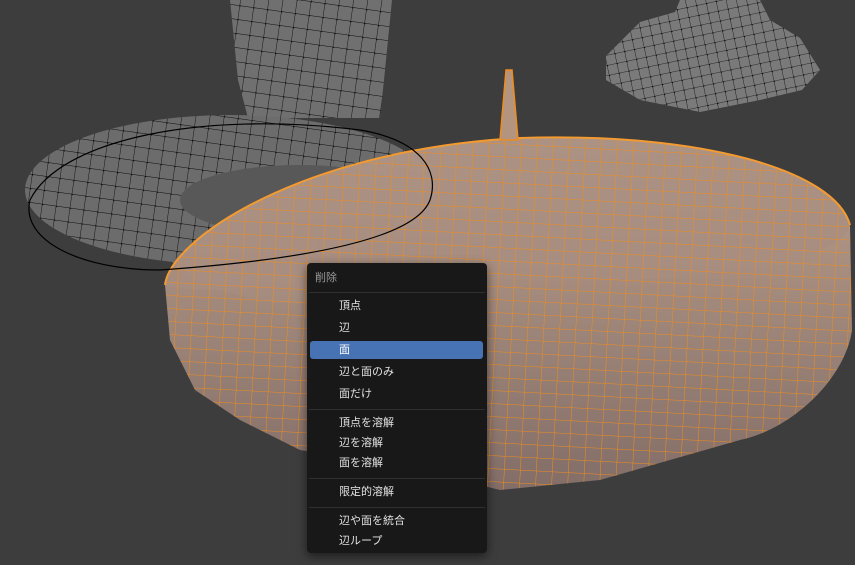 This screenshot has width=855, height=565. I want to click on menu-title: 削除, so click(326, 277).